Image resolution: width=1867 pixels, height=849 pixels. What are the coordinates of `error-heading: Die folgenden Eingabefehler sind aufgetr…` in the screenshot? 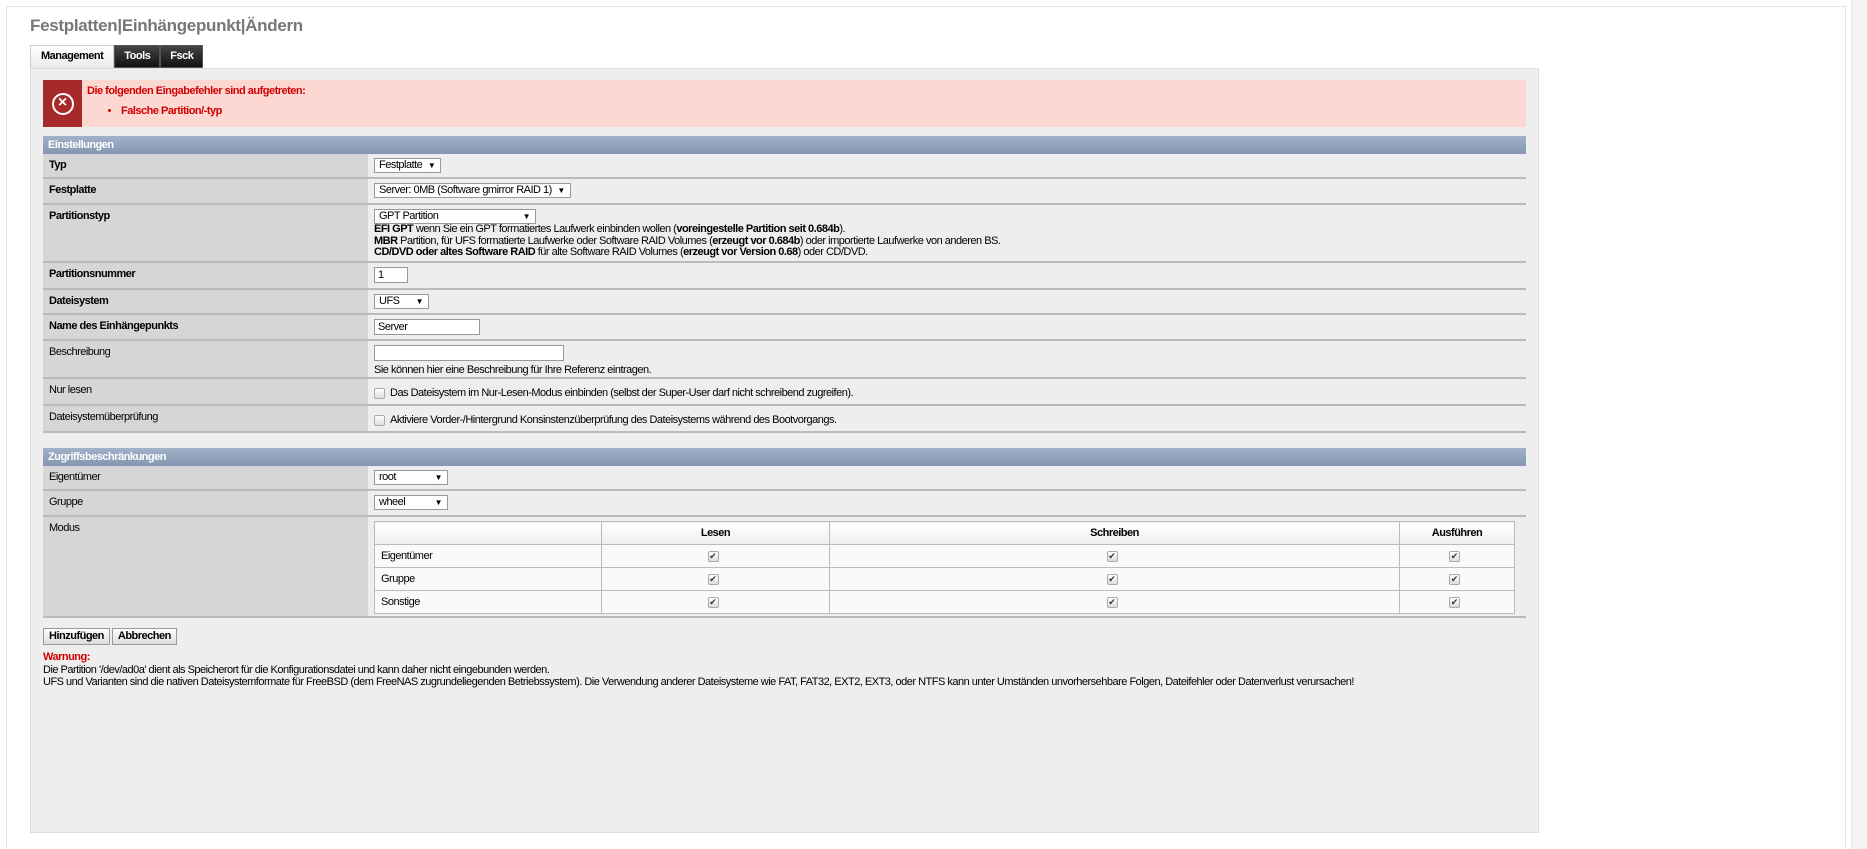 It's located at (196, 91).